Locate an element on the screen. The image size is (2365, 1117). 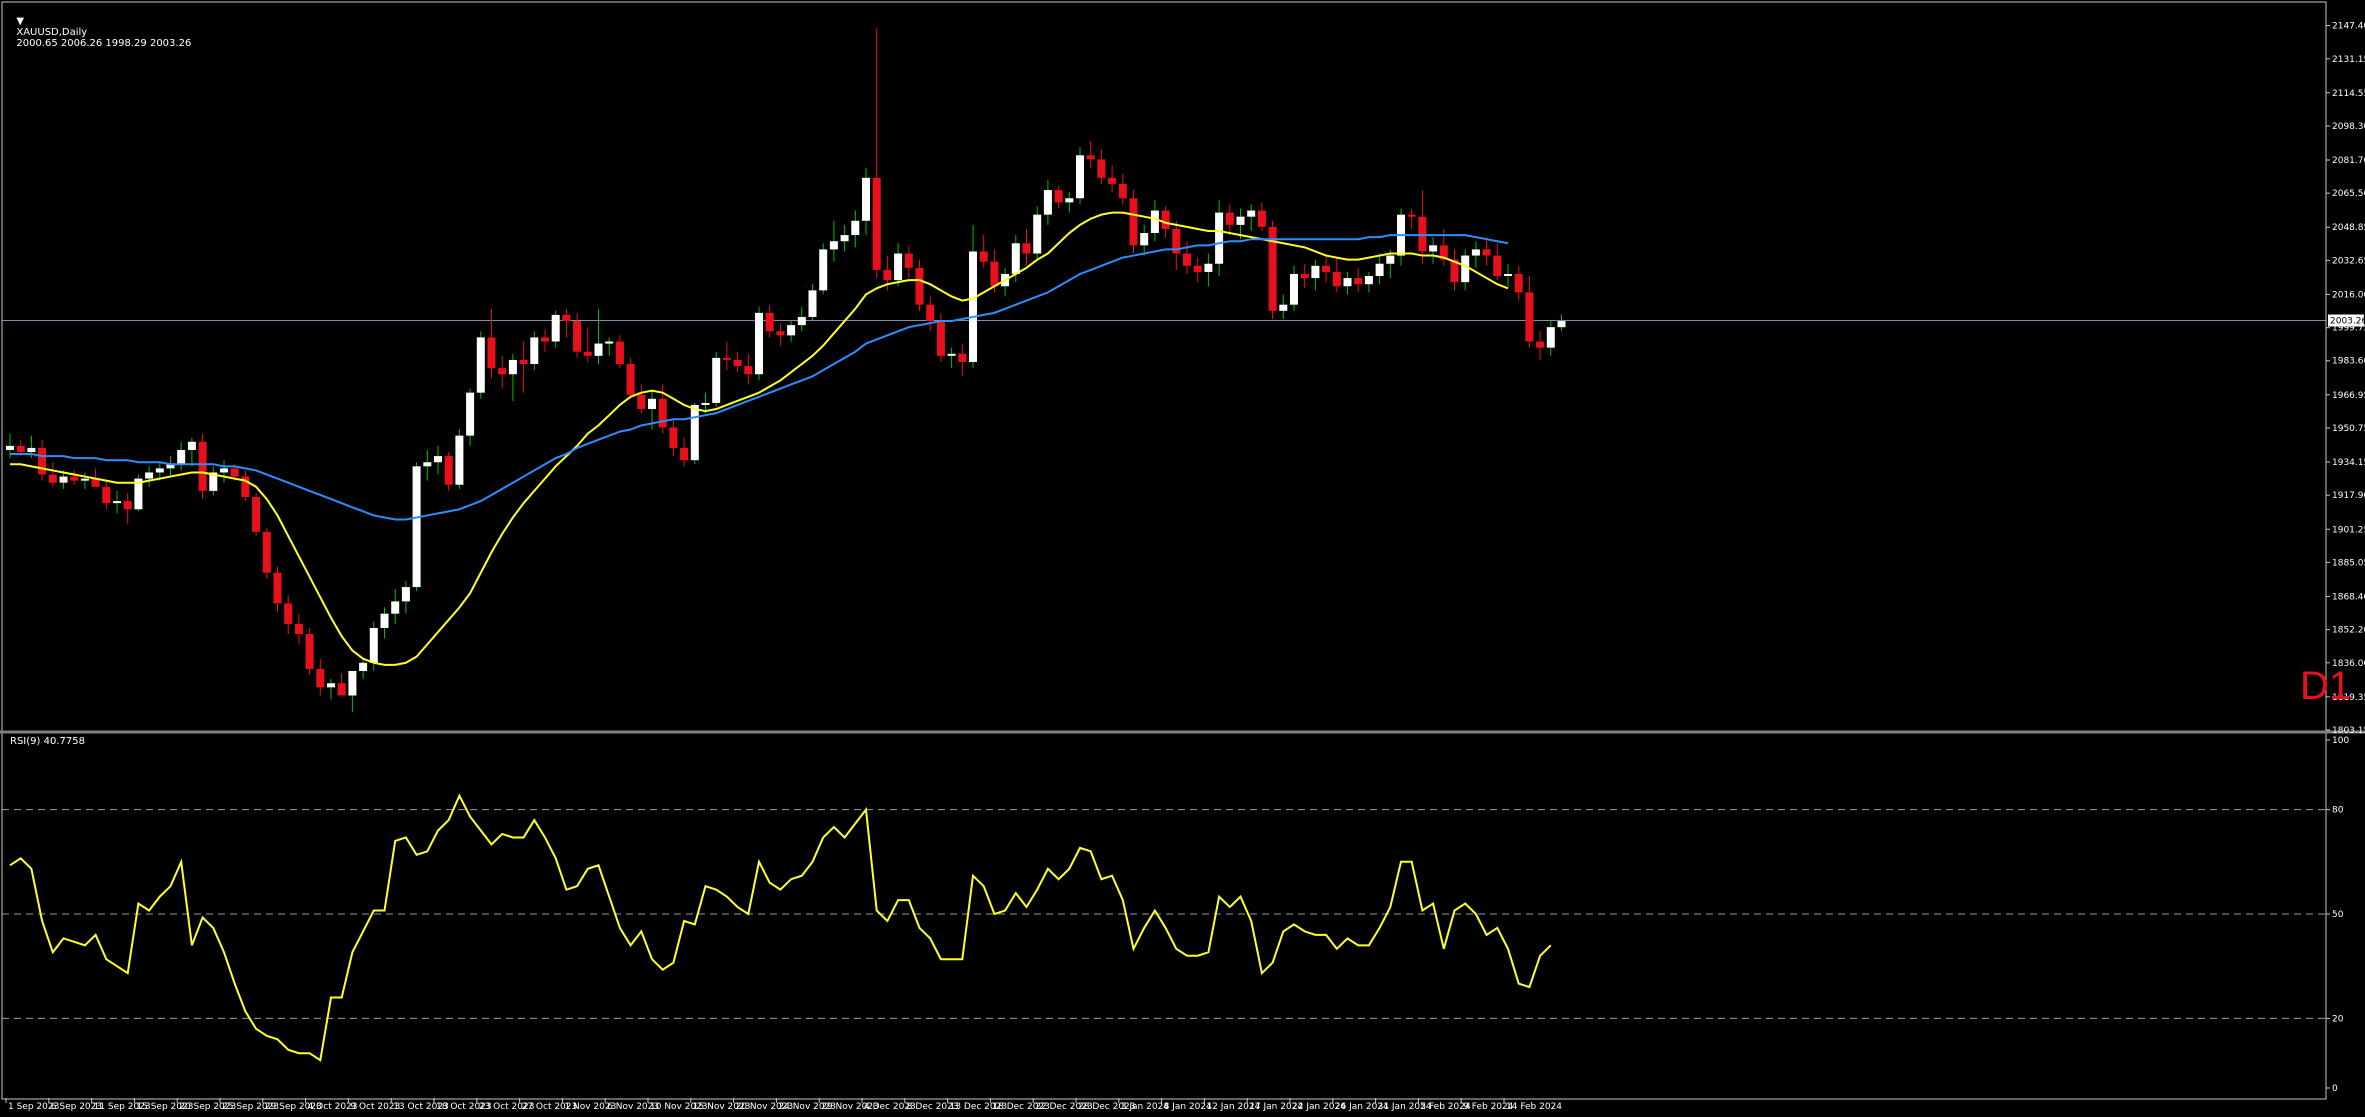
current-price-tag-label: 2003.26 is located at coordinates (2347, 322).